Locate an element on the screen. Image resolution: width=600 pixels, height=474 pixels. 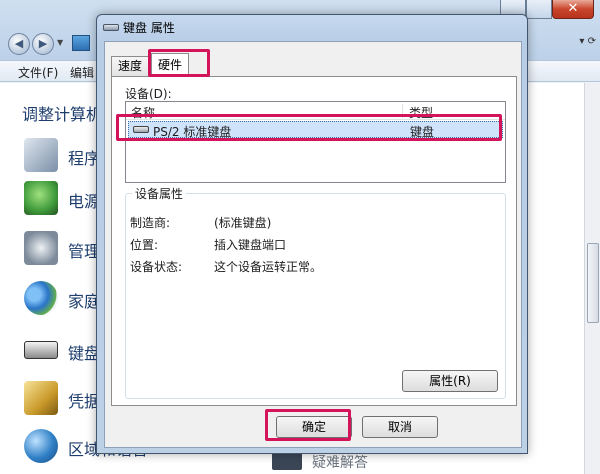
devices-label: 设备(D): is located at coordinates (148, 94).